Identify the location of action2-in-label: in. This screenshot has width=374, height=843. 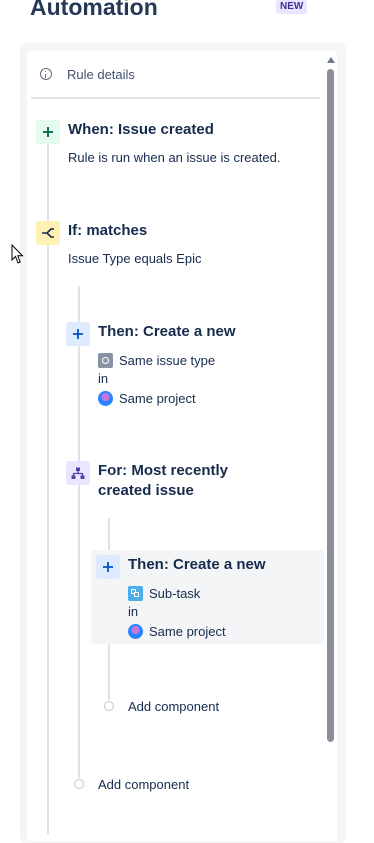
(133, 611).